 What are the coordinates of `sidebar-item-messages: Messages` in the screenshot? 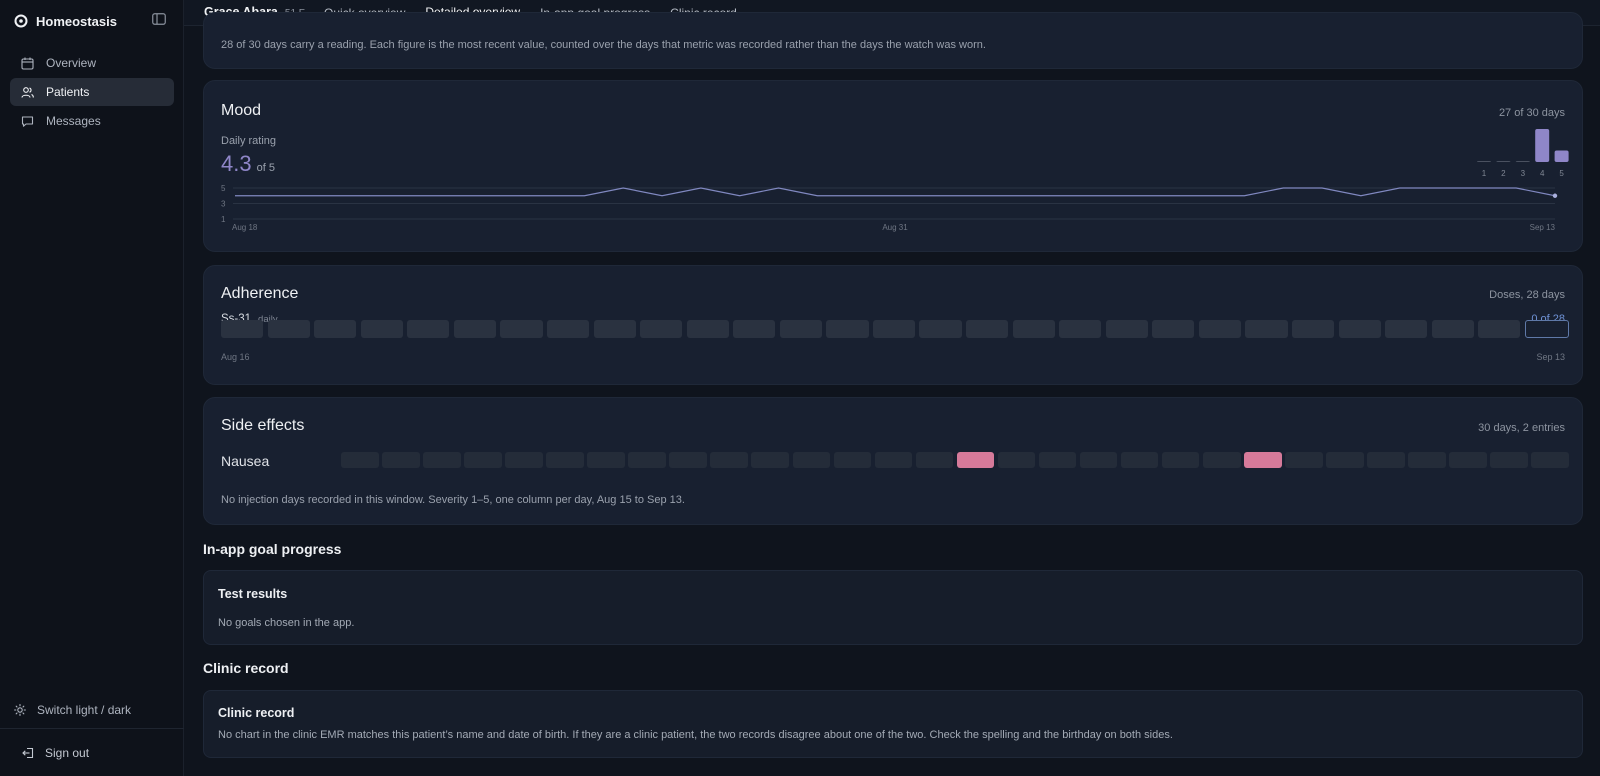 It's located at (92, 121).